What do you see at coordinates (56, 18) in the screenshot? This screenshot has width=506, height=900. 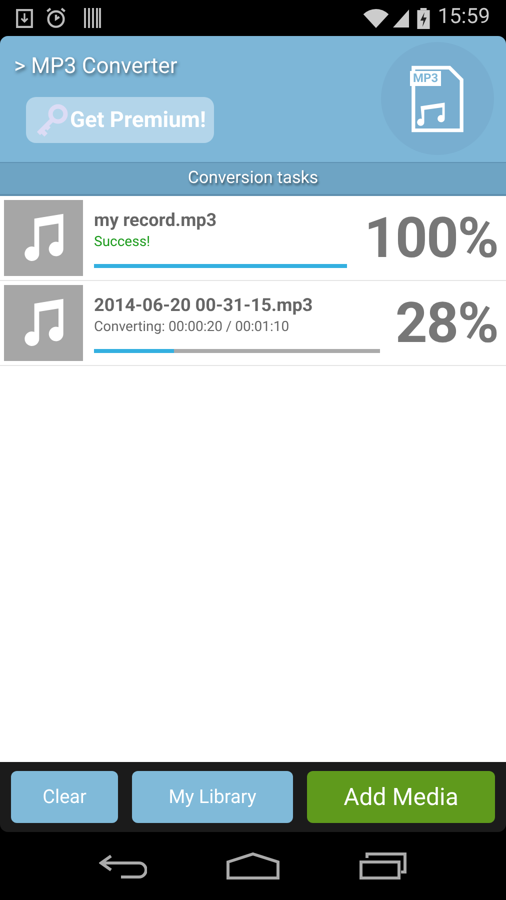 I see `alarm-clock-icon` at bounding box center [56, 18].